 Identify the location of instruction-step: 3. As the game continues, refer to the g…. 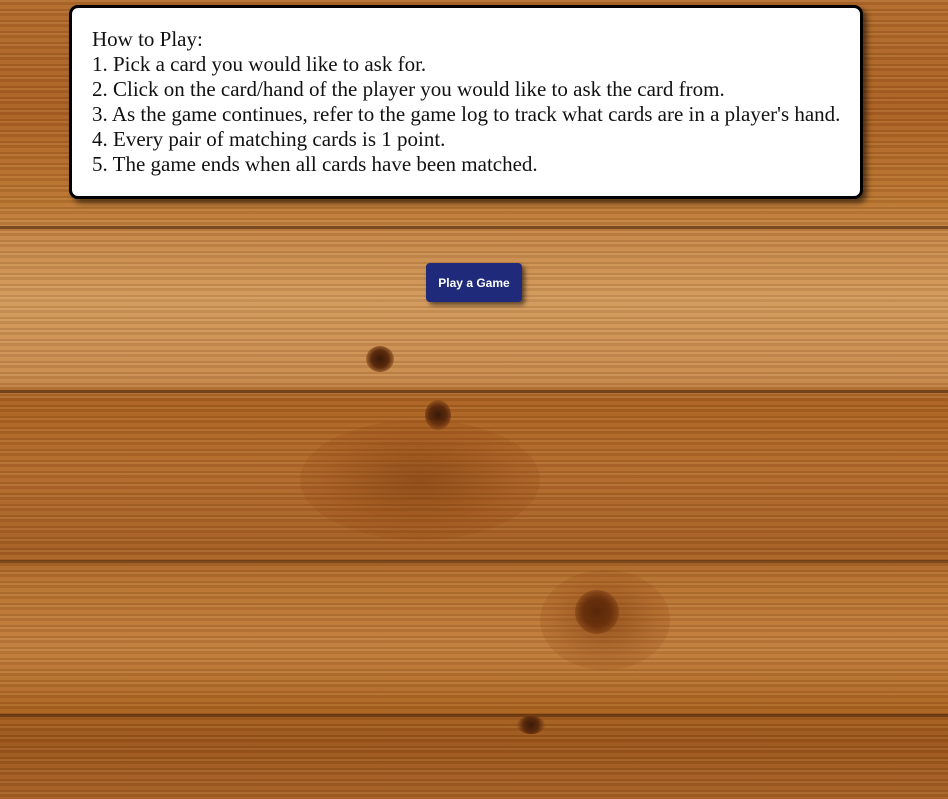
(466, 114).